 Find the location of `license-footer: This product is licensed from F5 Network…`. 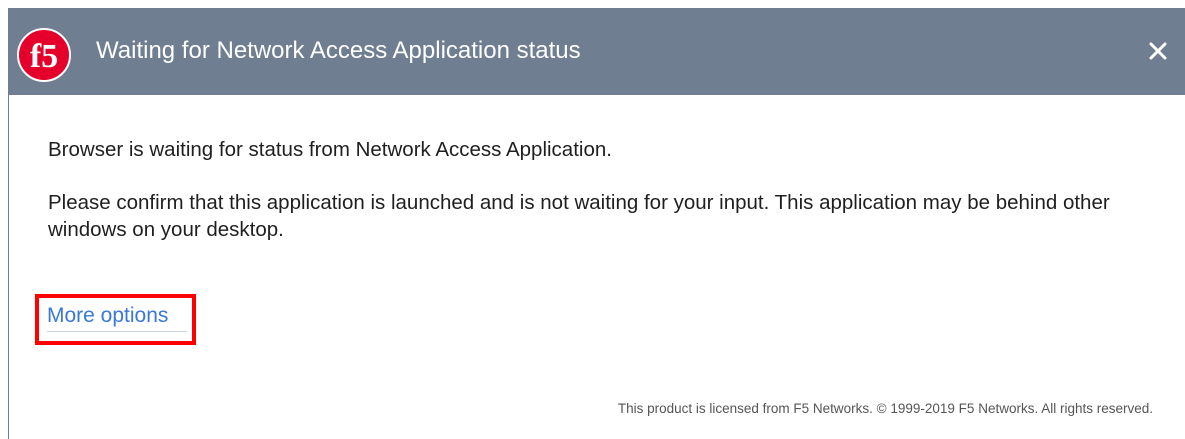

license-footer: This product is licensed from F5 Network… is located at coordinates (885, 408).